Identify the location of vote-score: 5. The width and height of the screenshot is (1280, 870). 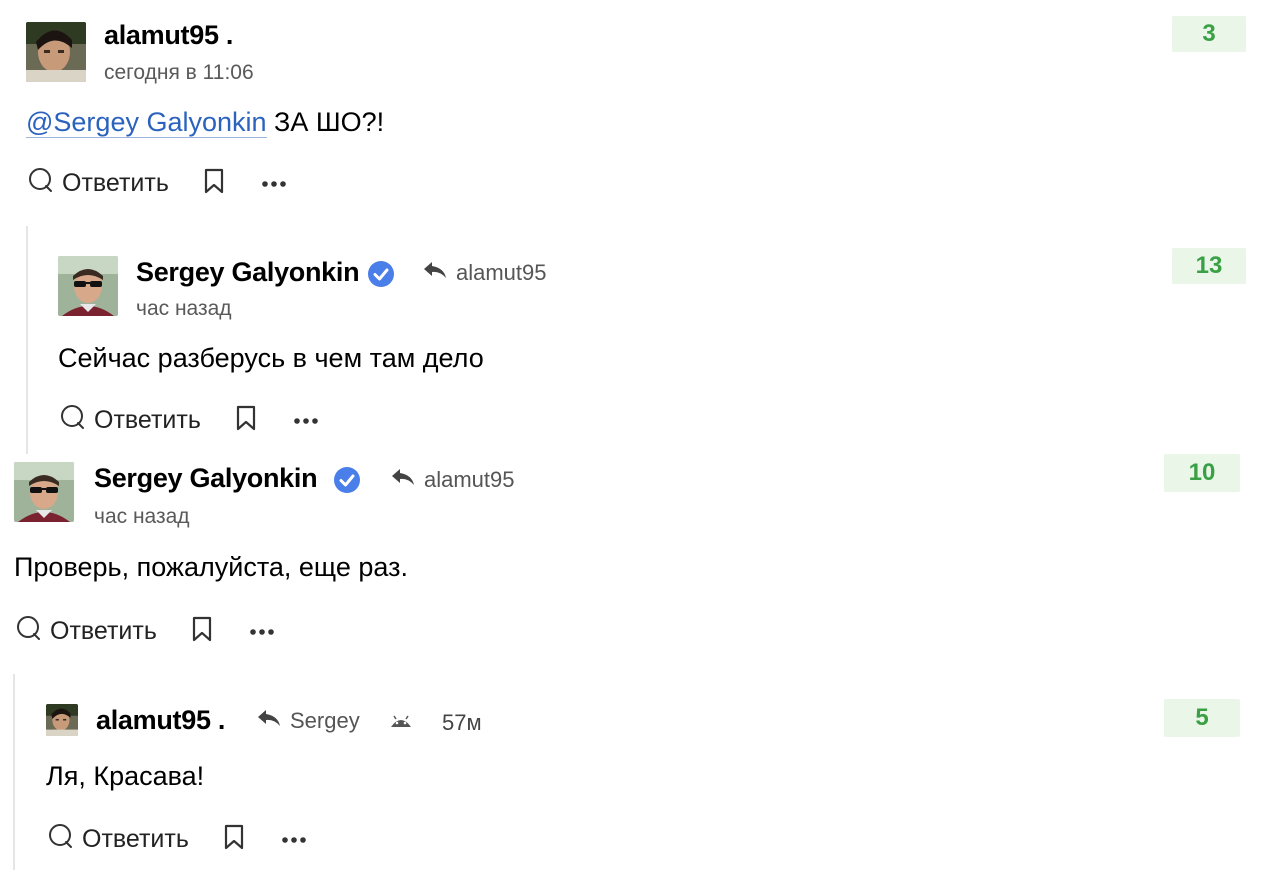
(1202, 718).